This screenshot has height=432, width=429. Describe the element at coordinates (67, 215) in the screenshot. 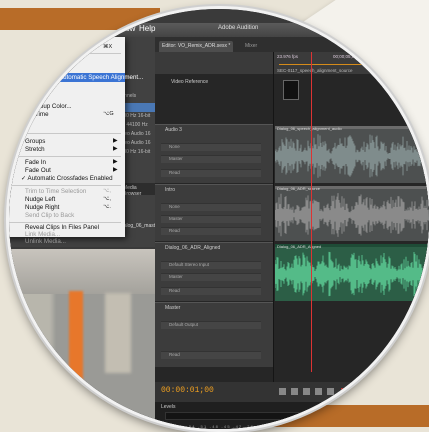

I see `menu-item-send-back: Send Clip to Back` at that location.